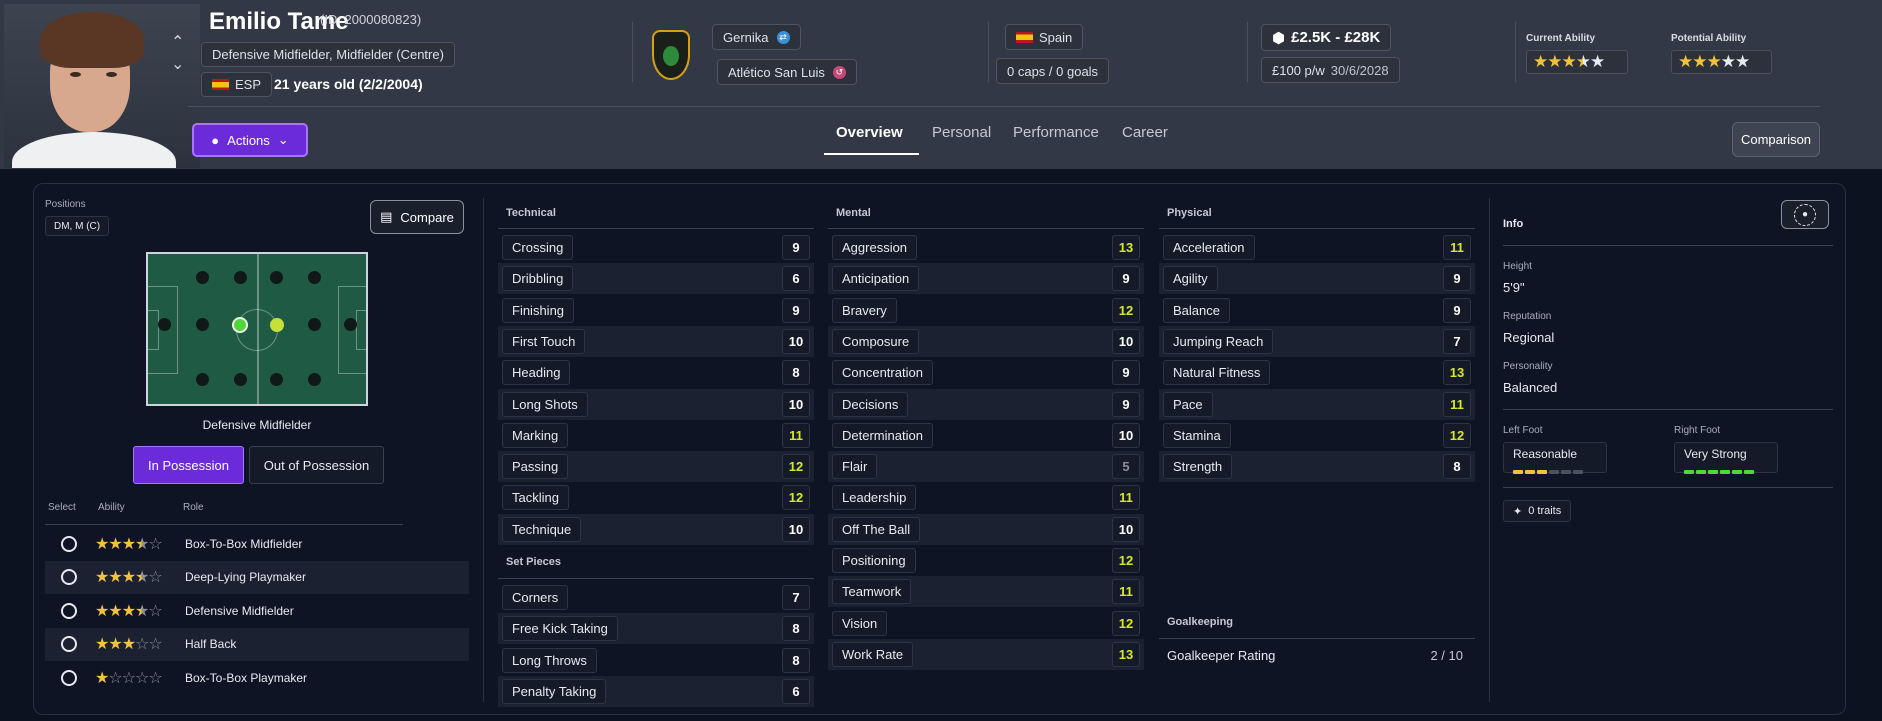 The height and width of the screenshot is (721, 1882). Describe the element at coordinates (1317, 467) in the screenshot. I see `attribute-row: Strength 8` at that location.